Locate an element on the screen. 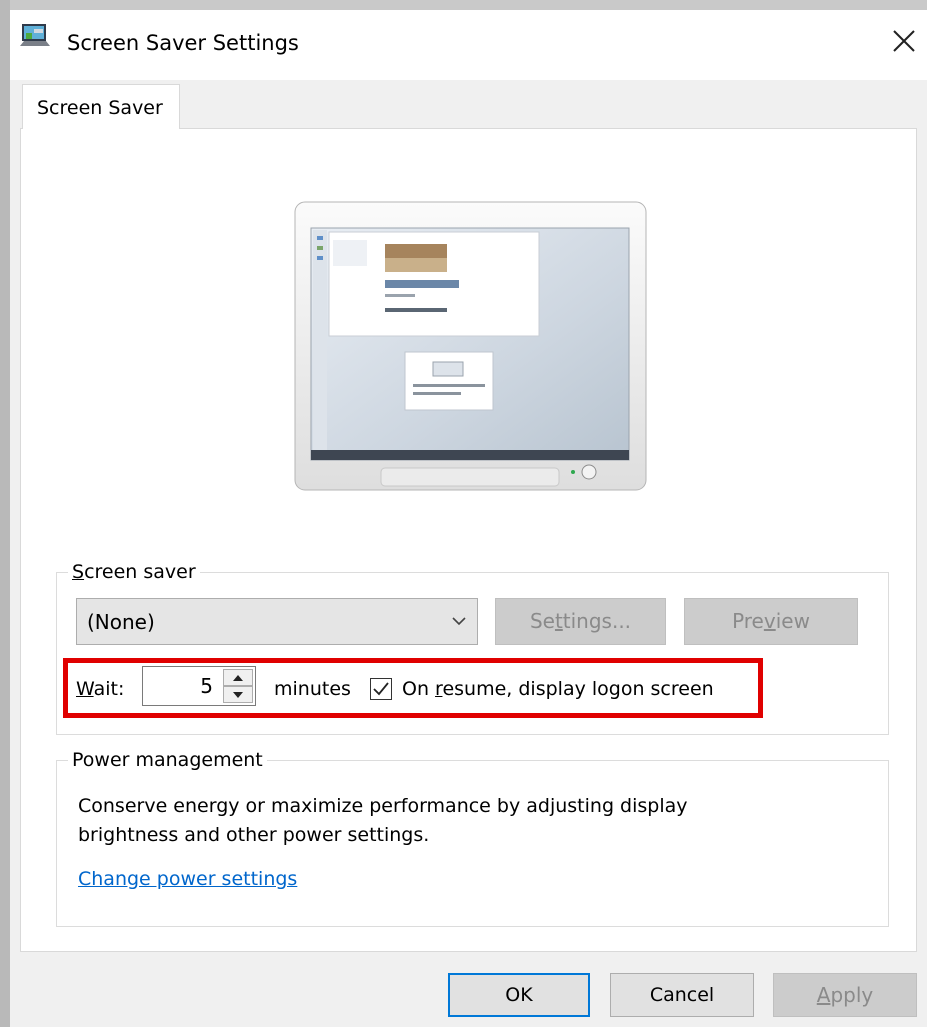 This screenshot has width=927, height=1027. wait-value: 5 is located at coordinates (206, 686).